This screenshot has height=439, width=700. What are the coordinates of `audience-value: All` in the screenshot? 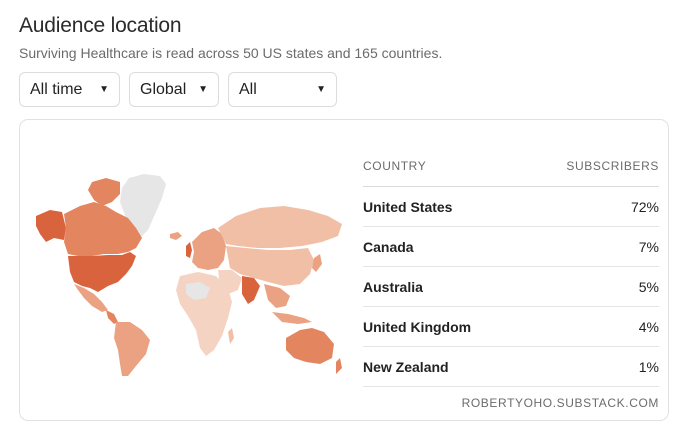 It's located at (248, 89).